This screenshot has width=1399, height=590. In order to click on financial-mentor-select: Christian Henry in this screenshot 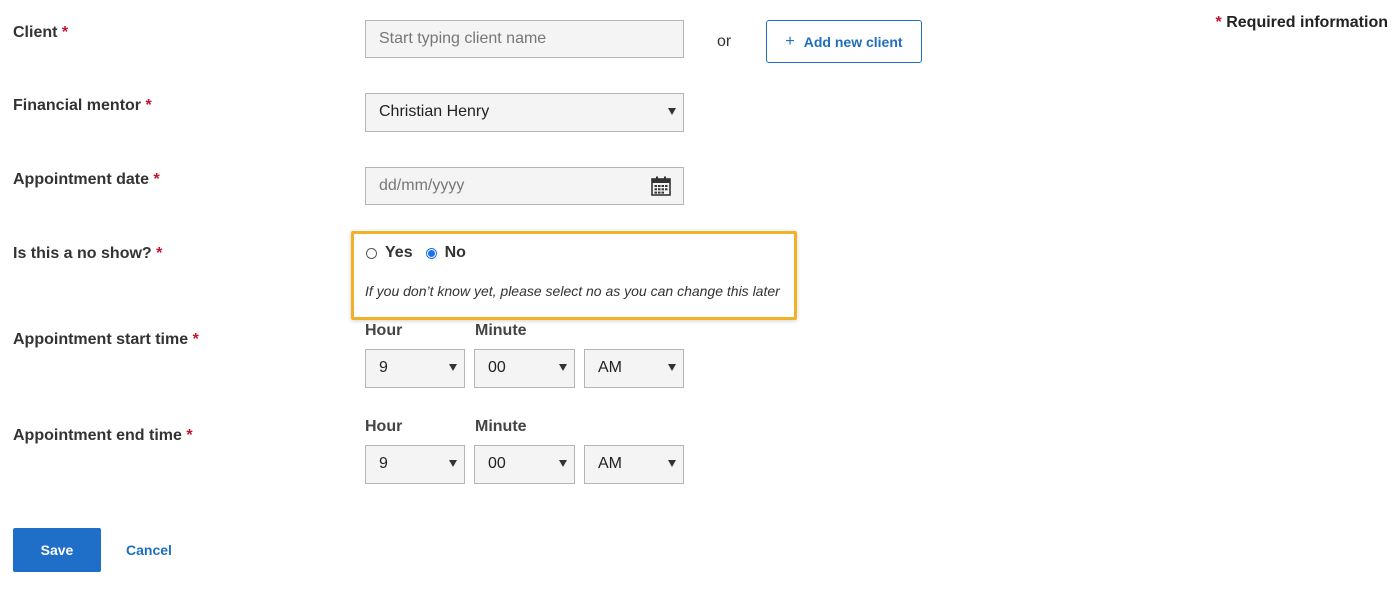, I will do `click(524, 112)`.